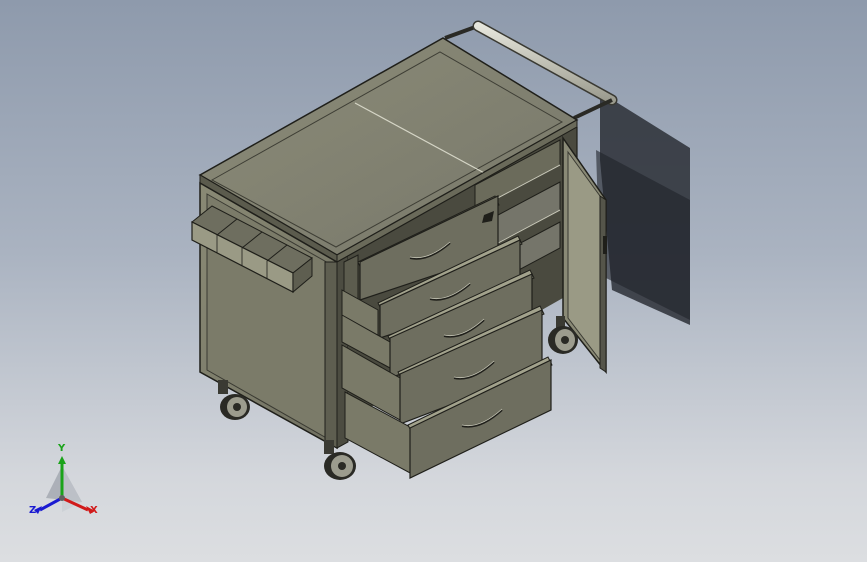 The width and height of the screenshot is (867, 562). I want to click on cast-shadow, so click(643, 208).